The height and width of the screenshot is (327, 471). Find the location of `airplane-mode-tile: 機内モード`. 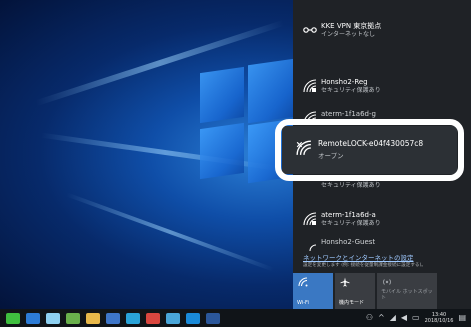

airplane-mode-tile: 機内モード is located at coordinates (355, 291).